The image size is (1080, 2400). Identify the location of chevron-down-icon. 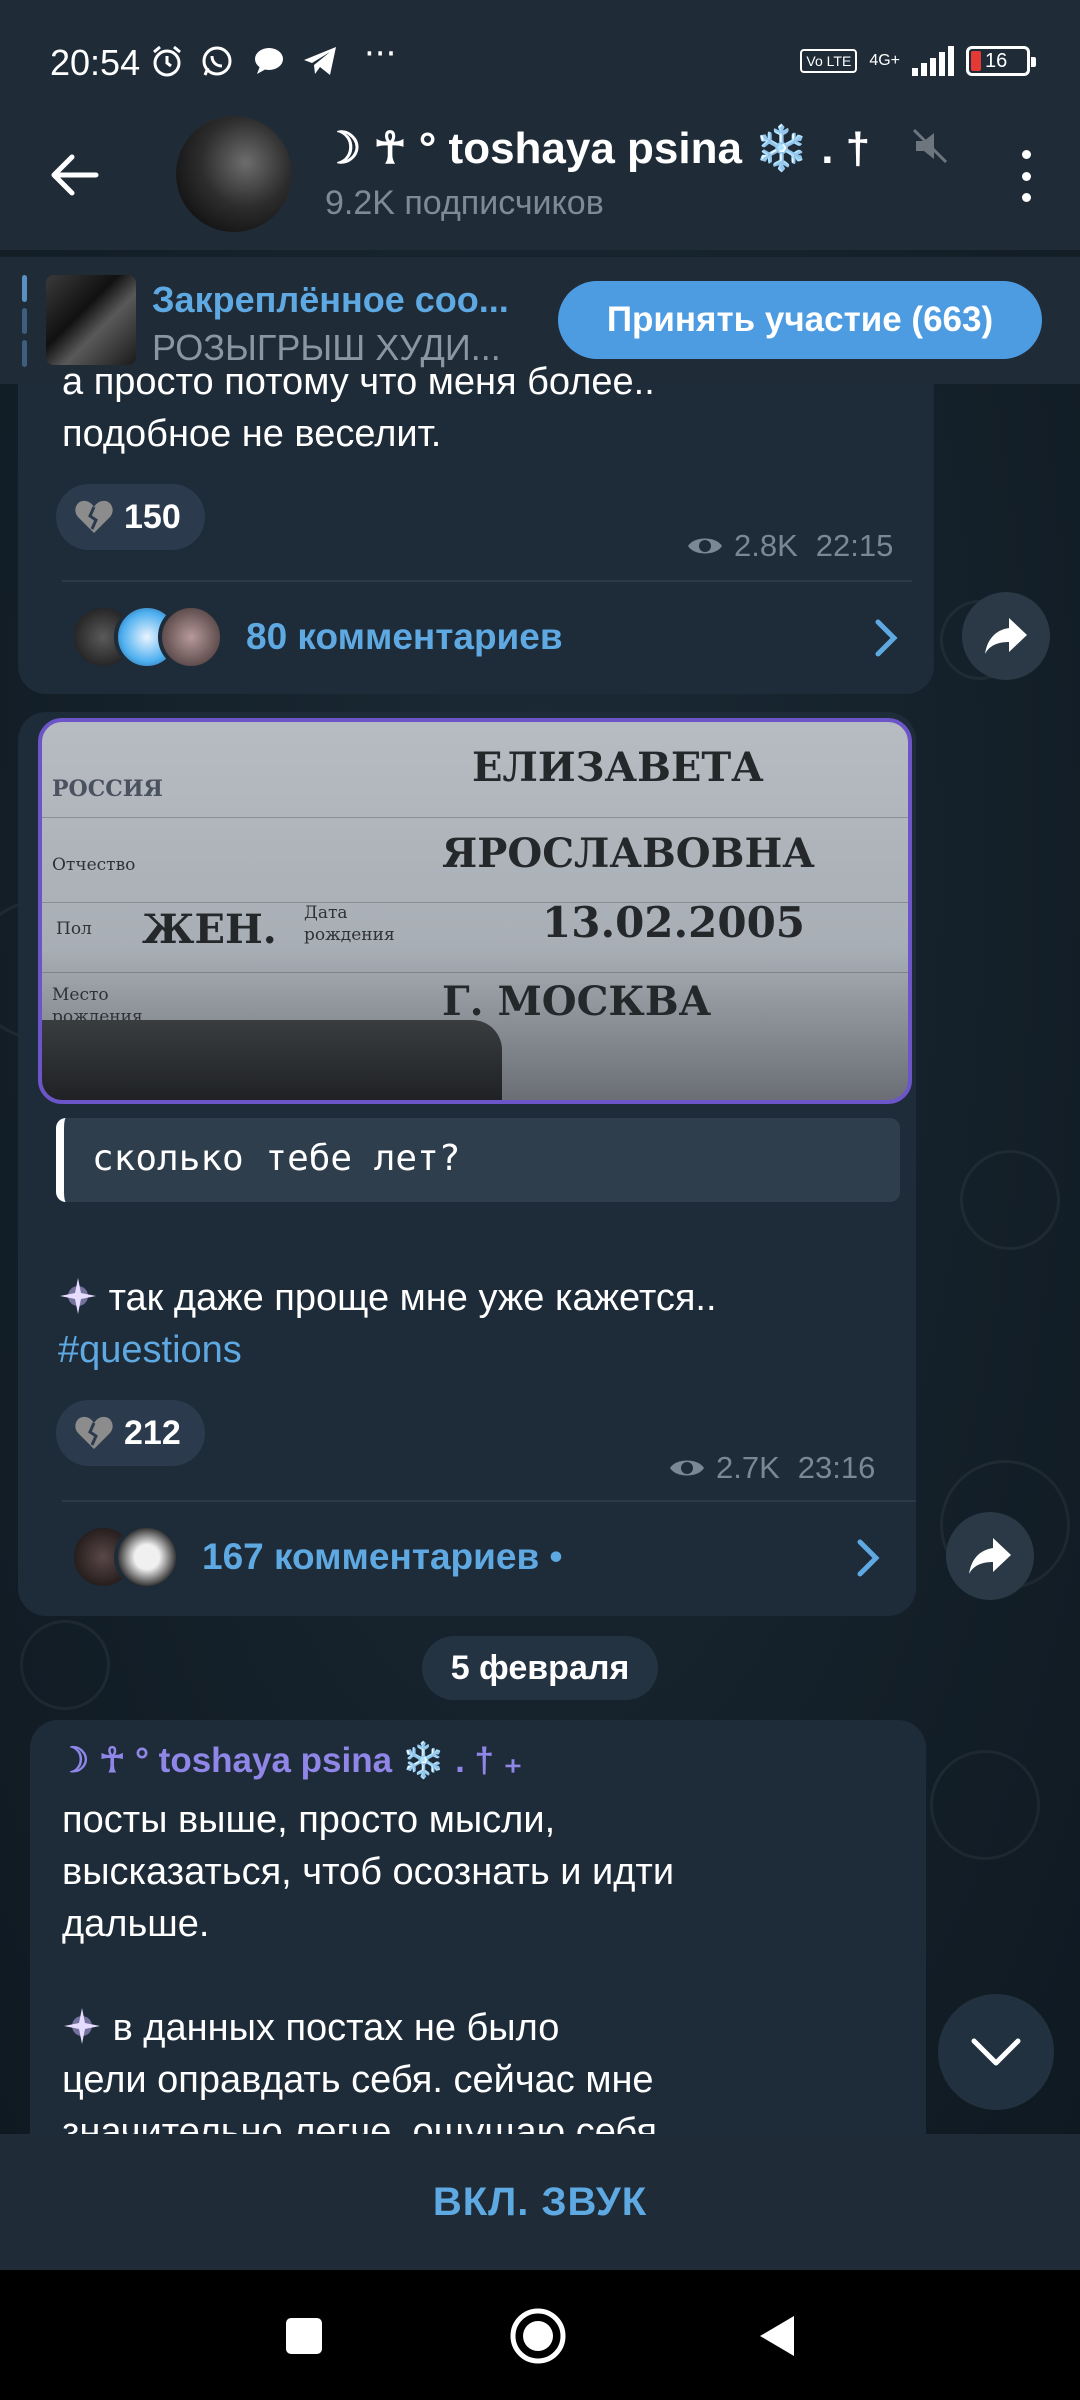
(996, 2052).